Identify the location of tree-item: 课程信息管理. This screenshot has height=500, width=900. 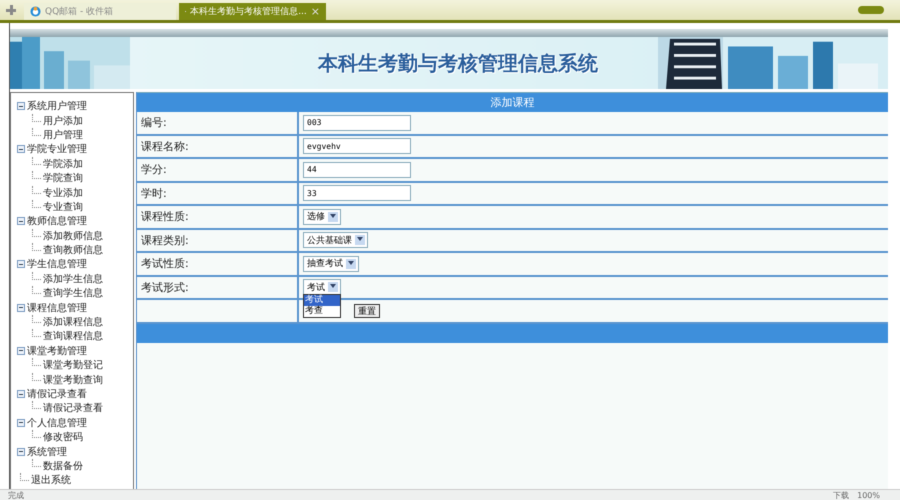
(57, 307).